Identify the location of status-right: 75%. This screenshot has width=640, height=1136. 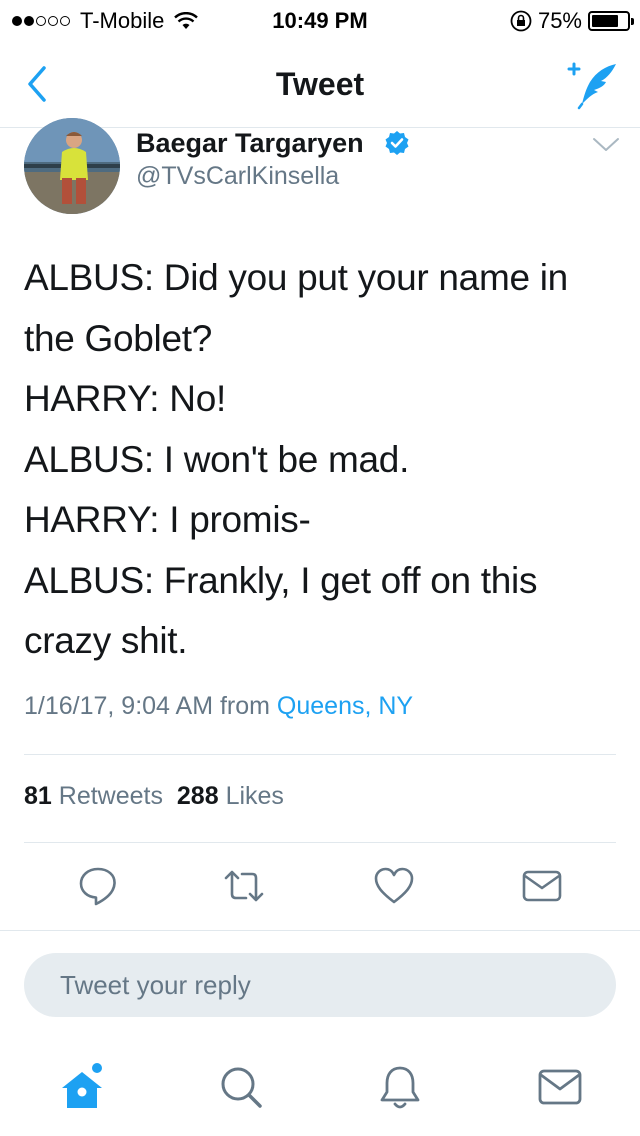
(572, 21).